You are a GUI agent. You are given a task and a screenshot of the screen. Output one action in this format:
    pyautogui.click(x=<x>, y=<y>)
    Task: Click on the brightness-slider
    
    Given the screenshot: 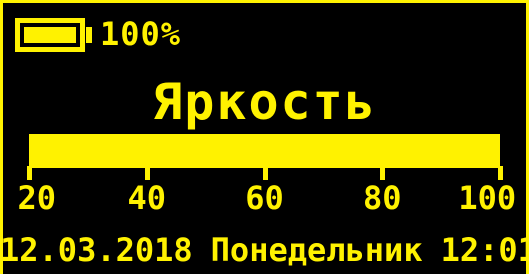 What is the action you would take?
    pyautogui.click(x=264, y=151)
    